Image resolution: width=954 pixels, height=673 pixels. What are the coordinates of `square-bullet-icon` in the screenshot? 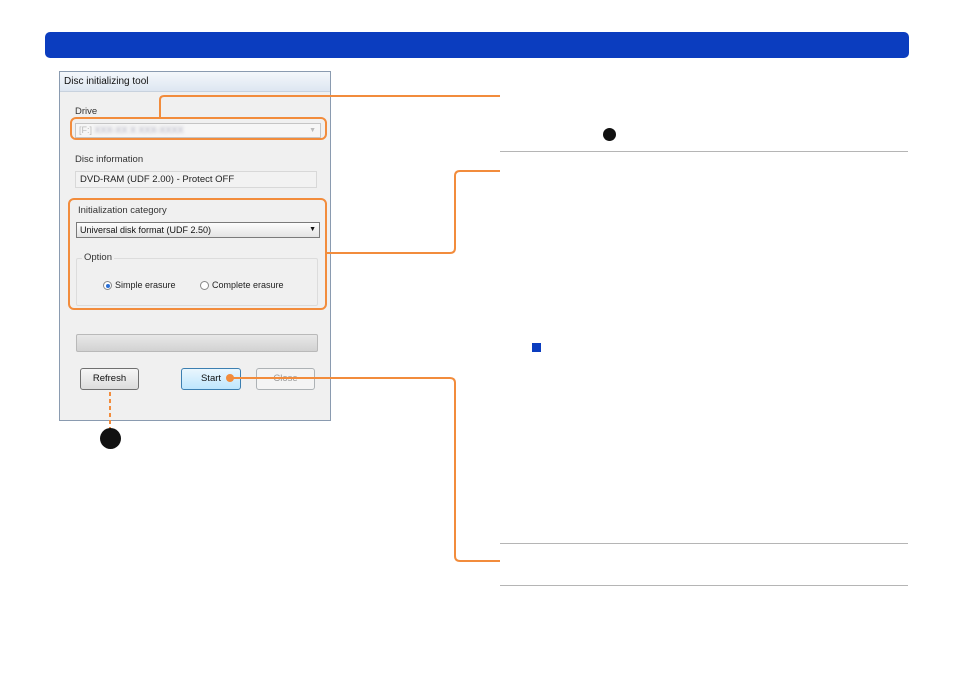 It's located at (536, 347).